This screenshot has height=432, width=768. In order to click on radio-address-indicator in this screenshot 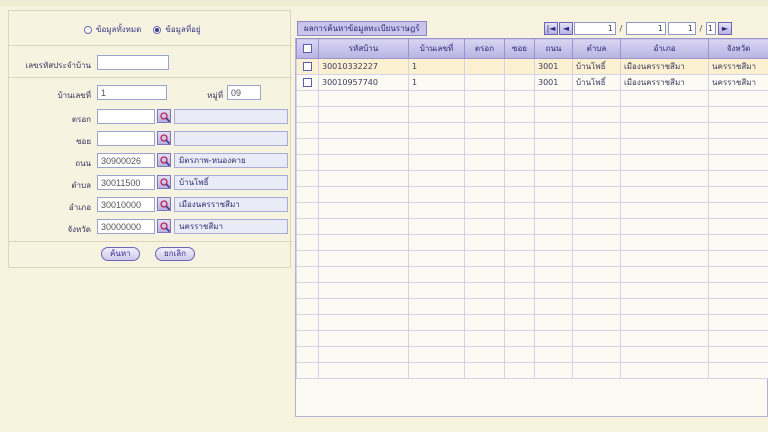, I will do `click(157, 29)`.